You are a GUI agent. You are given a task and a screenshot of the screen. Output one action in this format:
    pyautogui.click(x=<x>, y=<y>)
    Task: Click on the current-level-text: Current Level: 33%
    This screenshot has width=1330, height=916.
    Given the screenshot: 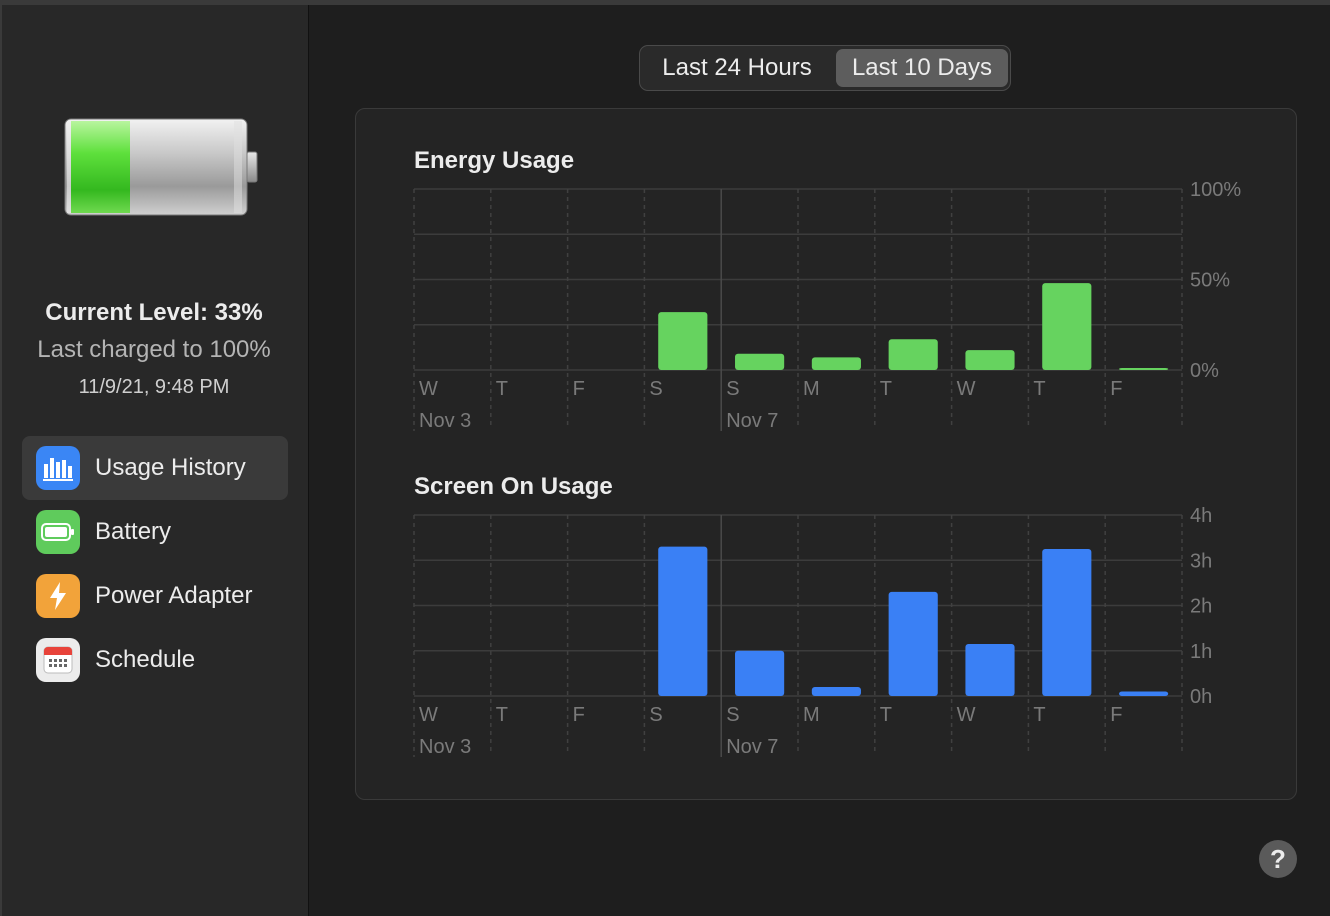 What is the action you would take?
    pyautogui.click(x=154, y=312)
    